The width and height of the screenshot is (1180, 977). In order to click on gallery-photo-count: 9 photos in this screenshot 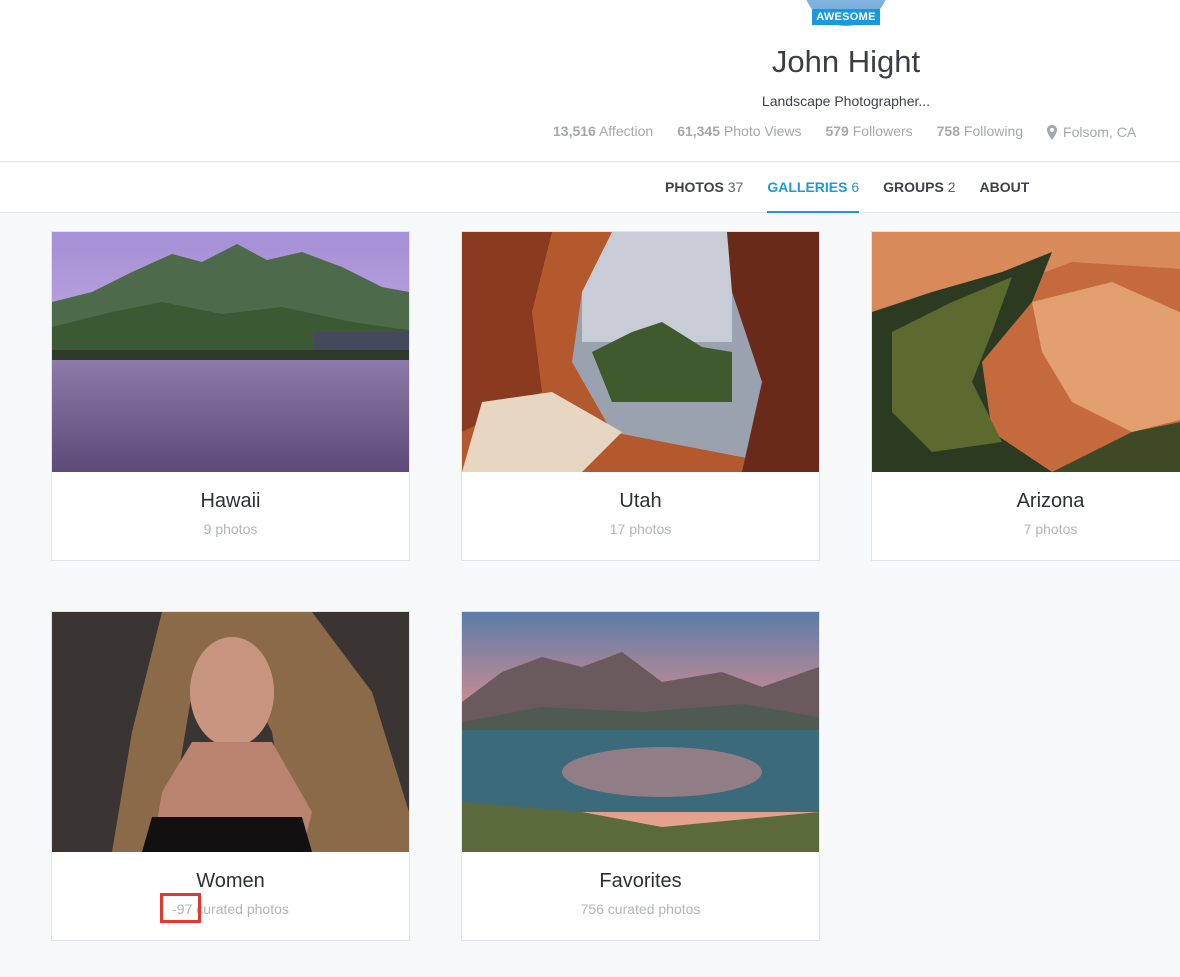, I will do `click(230, 529)`.